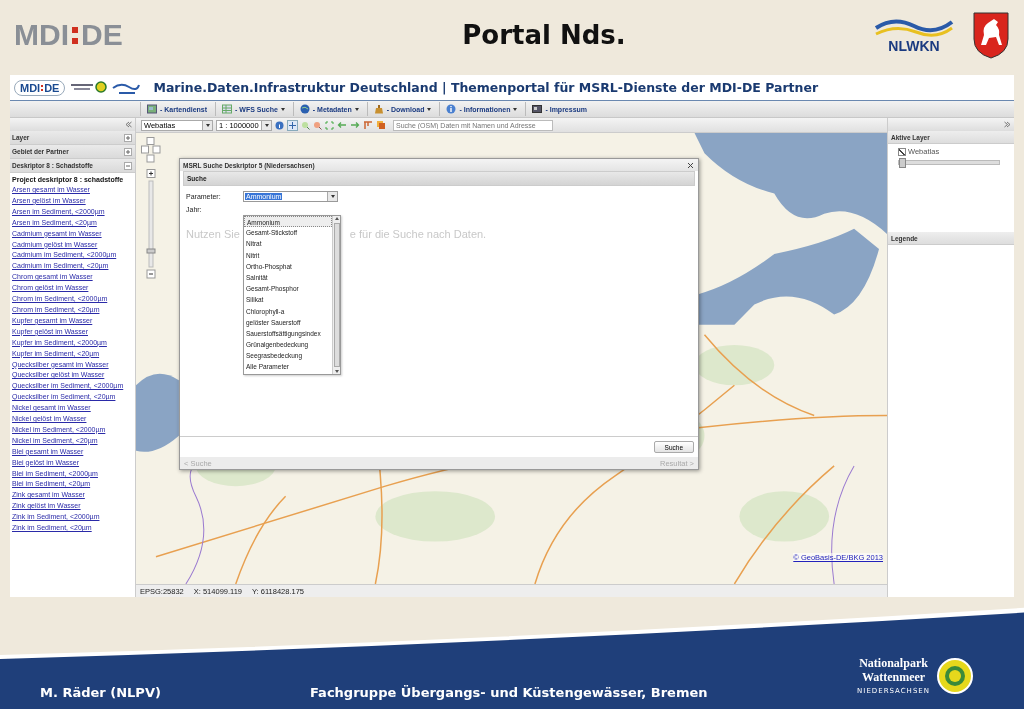 This screenshot has width=1024, height=709. I want to click on close-icon, so click(690, 165).